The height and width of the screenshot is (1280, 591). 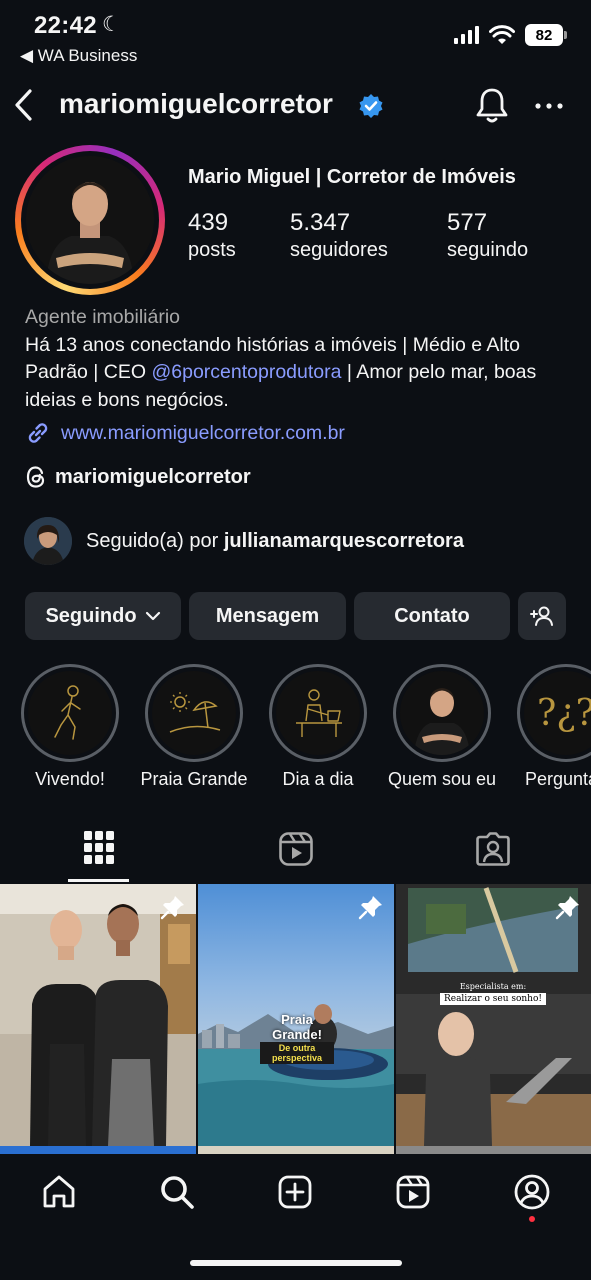 I want to click on profile-content-tabs, so click(x=295, y=854).